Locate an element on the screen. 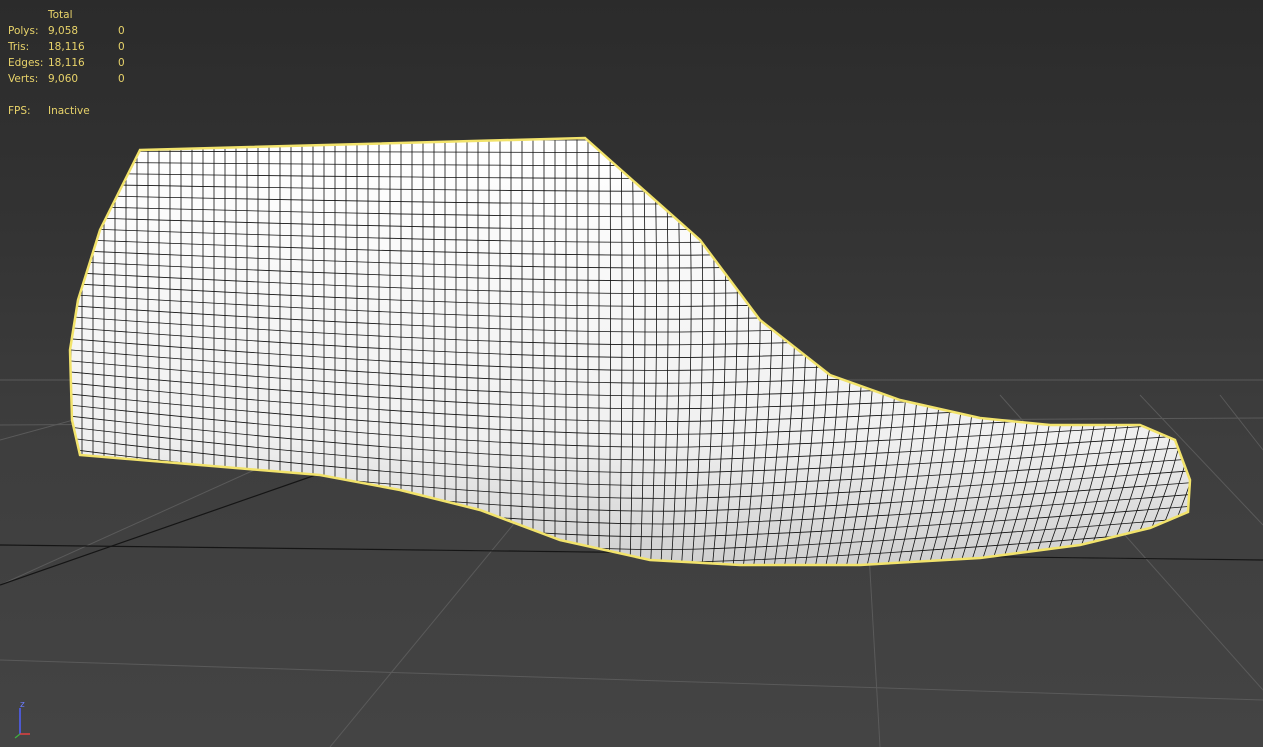 This screenshot has width=1263, height=747. axis-z-label: z is located at coordinates (22, 705).